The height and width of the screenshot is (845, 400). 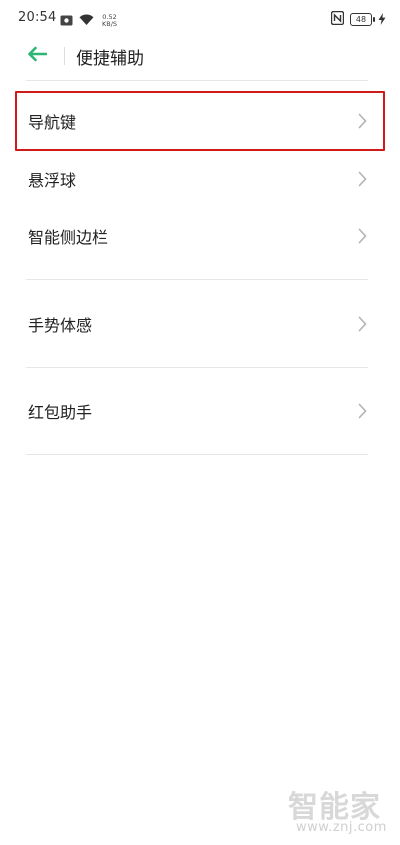 I want to click on back-arrow-icon, so click(x=37, y=56).